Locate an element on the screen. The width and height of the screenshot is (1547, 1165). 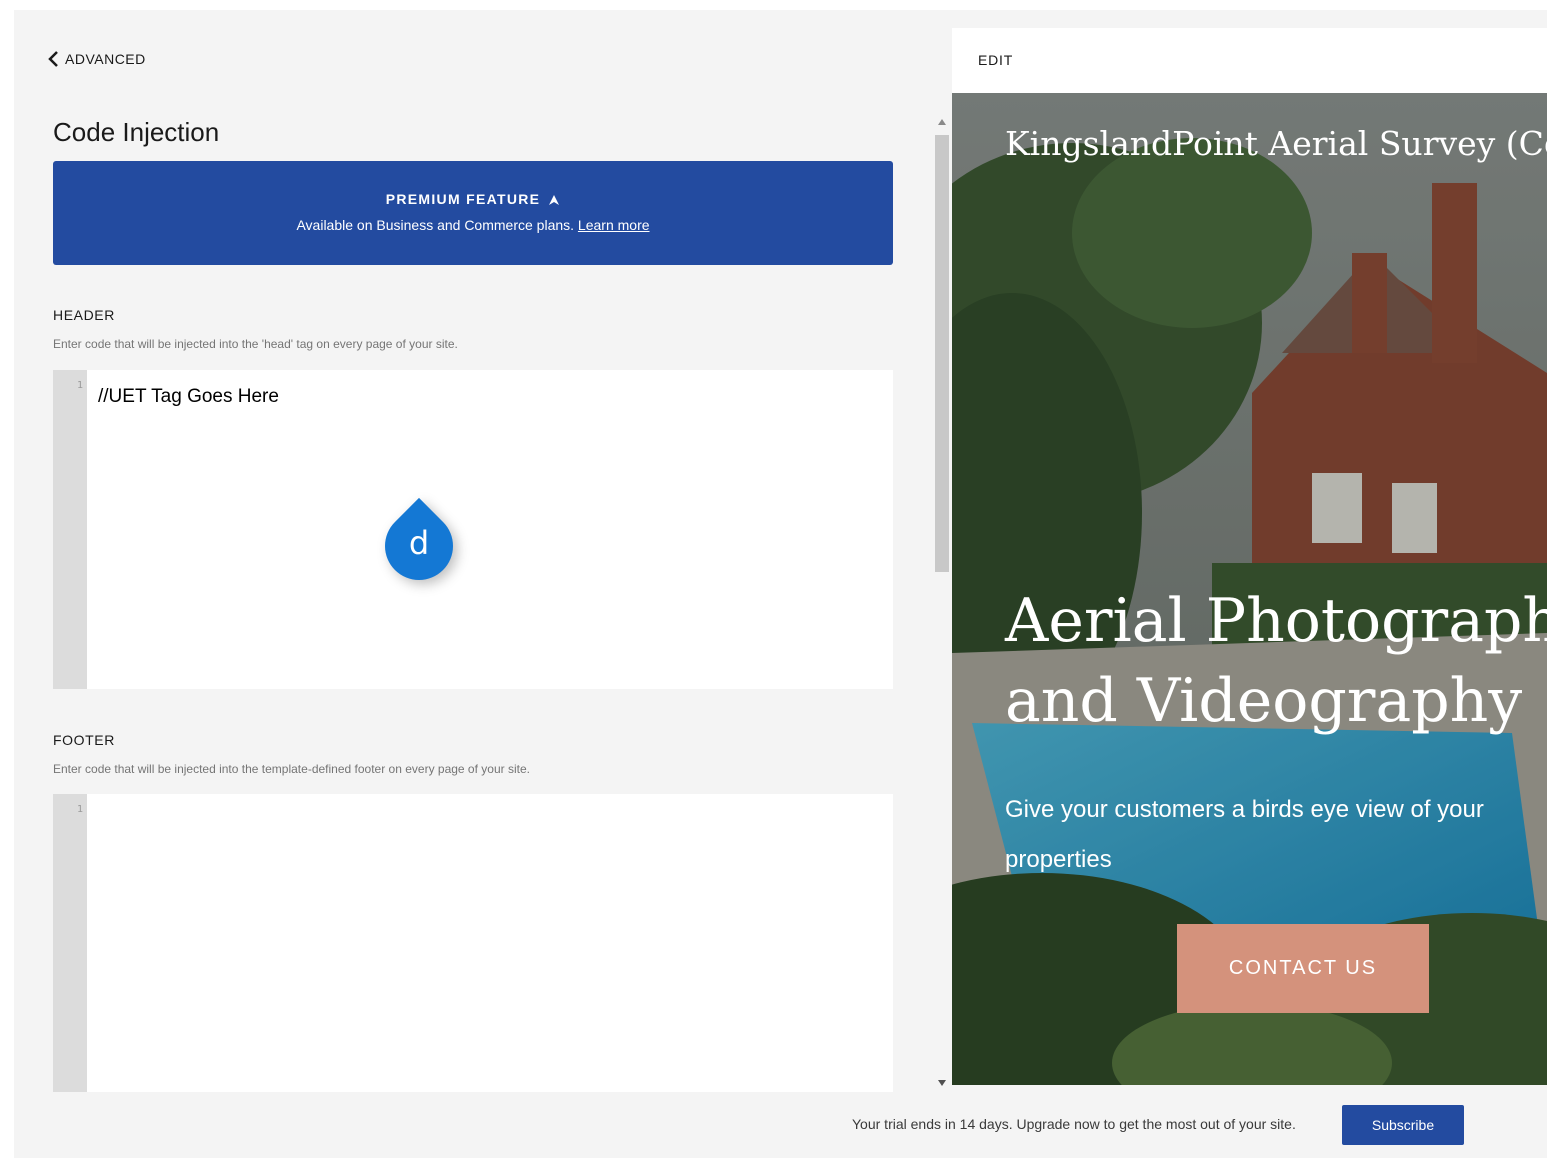
hero-heading: Aerial Photography and Videography is located at coordinates (1276, 661).